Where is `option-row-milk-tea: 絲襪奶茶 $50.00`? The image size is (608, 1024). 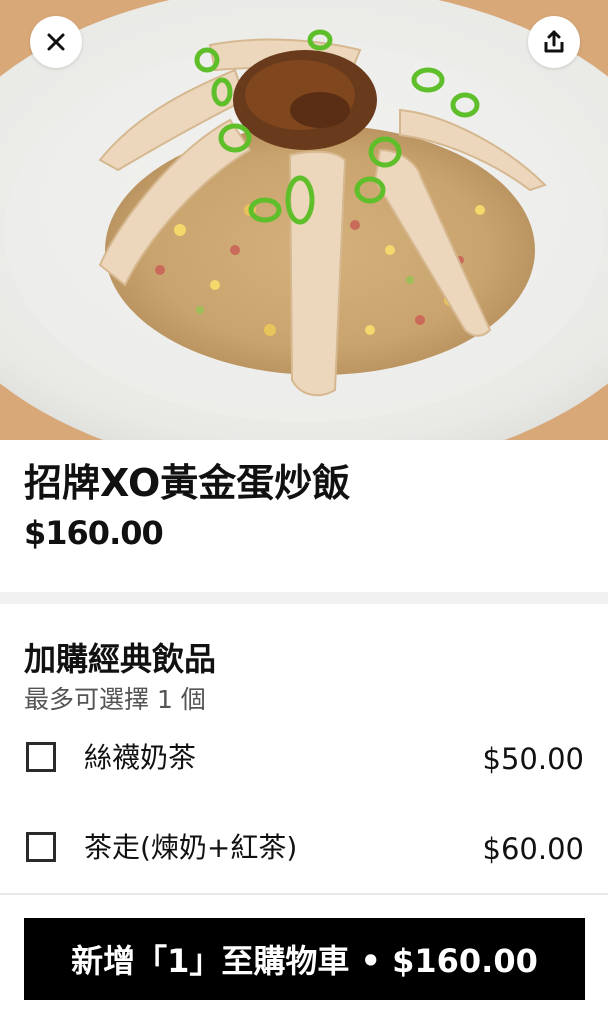
option-row-milk-tea: 絲襪奶茶 $50.00 is located at coordinates (304, 760).